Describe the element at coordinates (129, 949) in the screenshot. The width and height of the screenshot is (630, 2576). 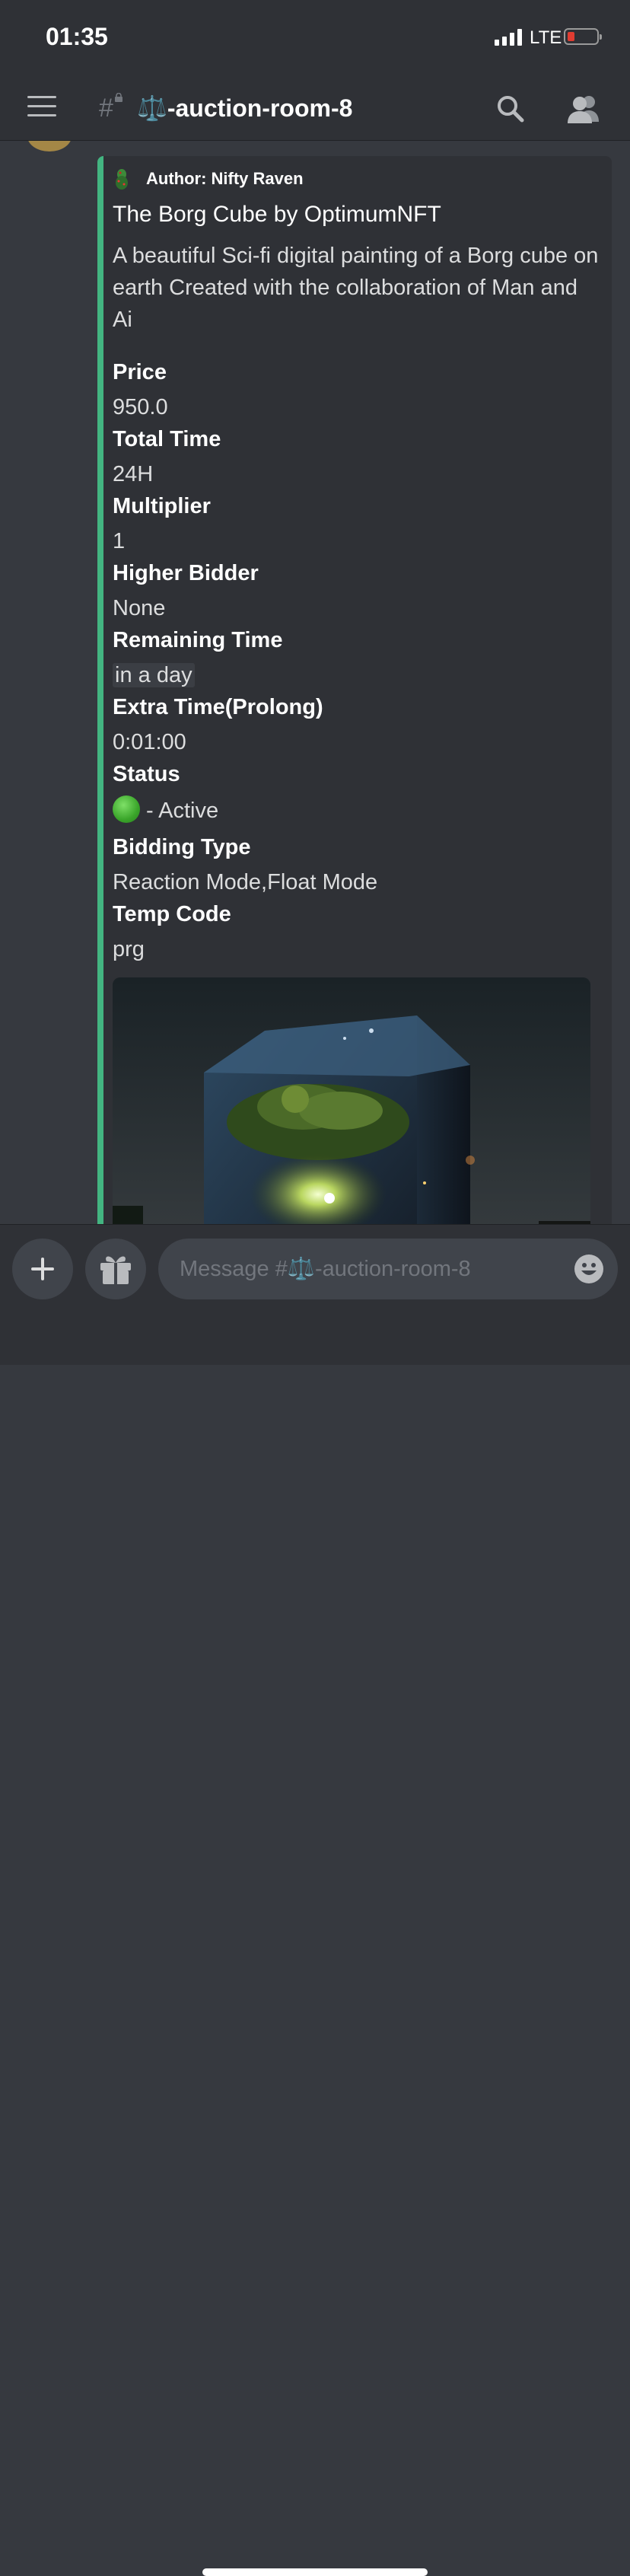
I see `field-temp-code-value: prg` at that location.